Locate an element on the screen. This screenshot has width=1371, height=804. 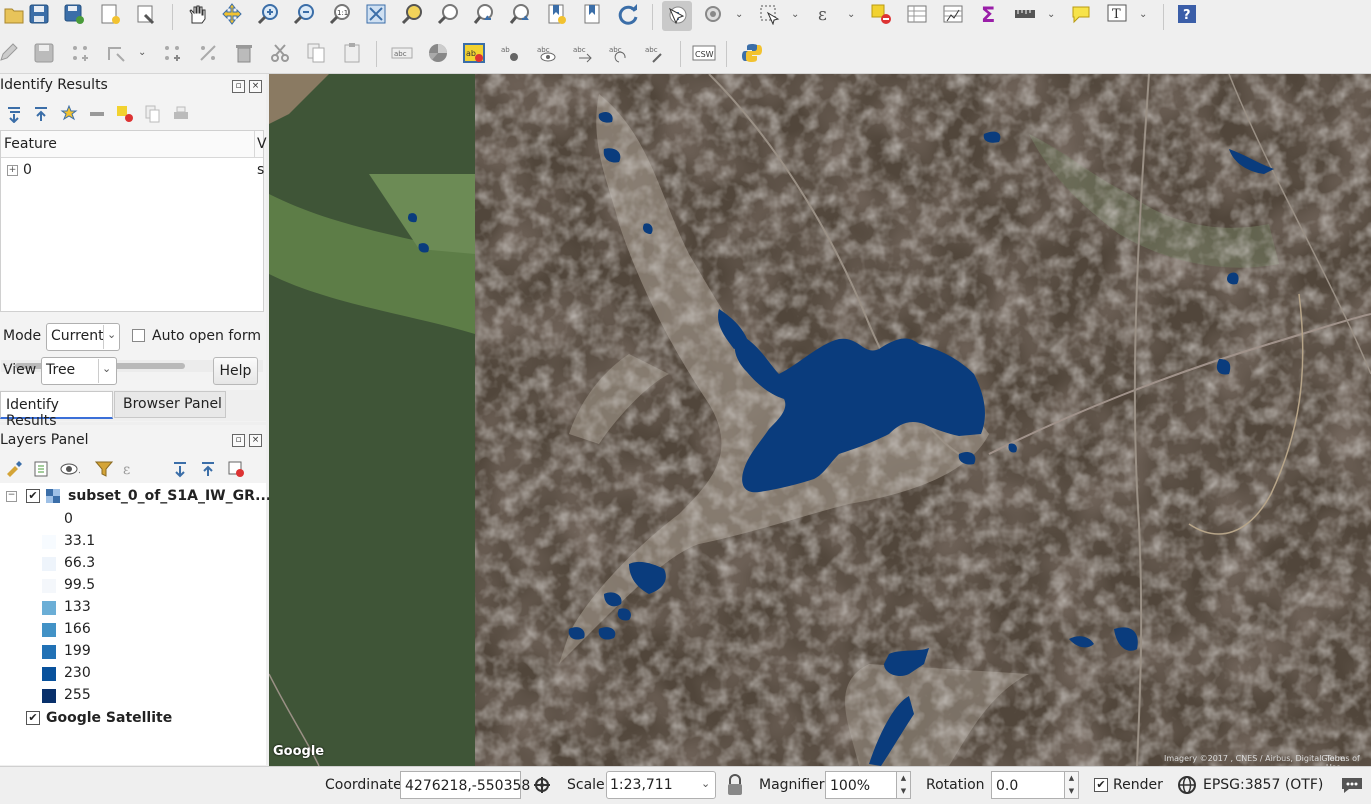
remove-layer-icon is located at coordinates (236, 469).